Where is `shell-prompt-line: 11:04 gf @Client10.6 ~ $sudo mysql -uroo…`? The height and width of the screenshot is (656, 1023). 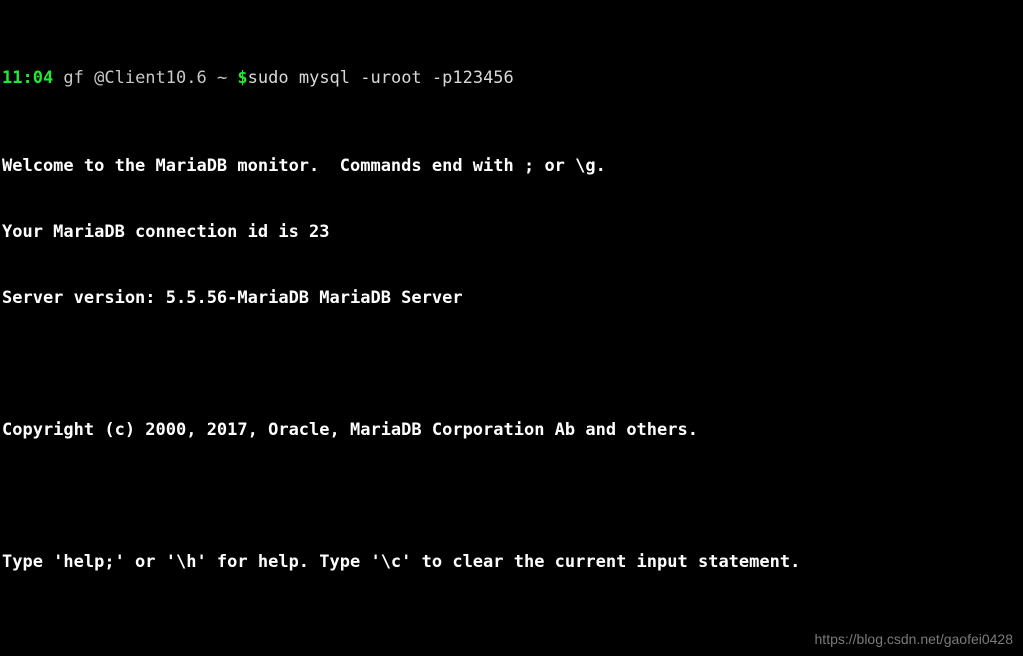 shell-prompt-line: 11:04 gf @Client10.6 ~ $sudo mysql -uroo… is located at coordinates (401, 78).